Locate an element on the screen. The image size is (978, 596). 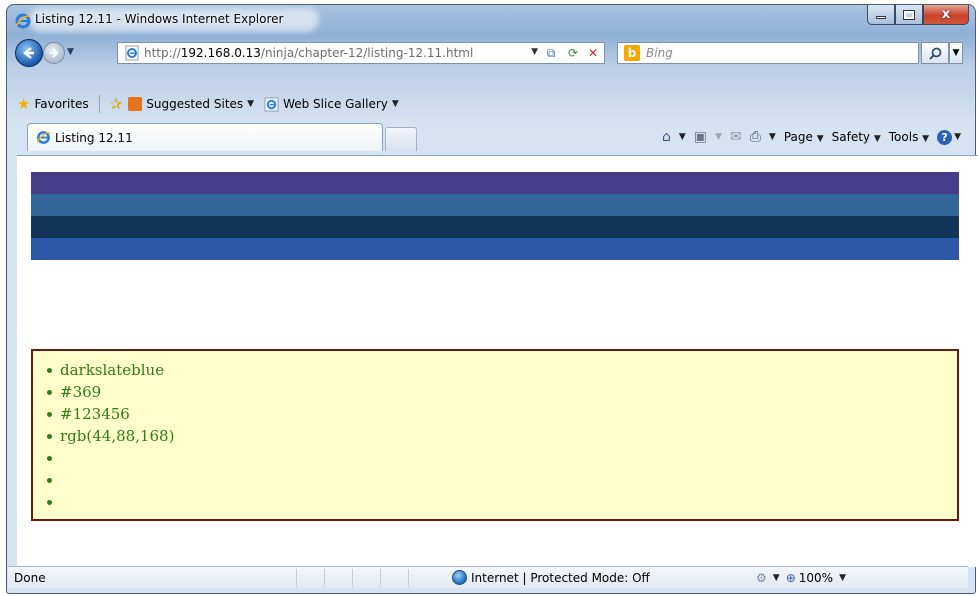
forward-arrow-icon is located at coordinates (54, 53).